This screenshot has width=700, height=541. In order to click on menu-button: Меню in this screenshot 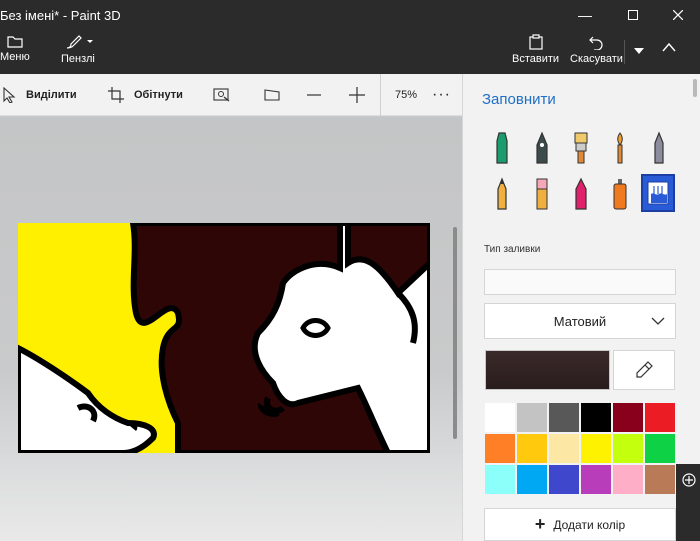, I will do `click(15, 48)`.